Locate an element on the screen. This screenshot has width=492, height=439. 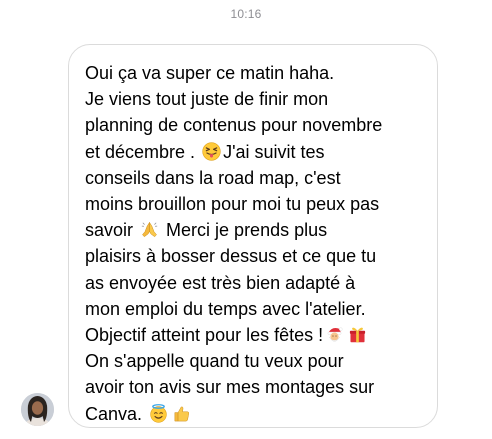
message-line: conseils dans la road map, c'est is located at coordinates (213, 177).